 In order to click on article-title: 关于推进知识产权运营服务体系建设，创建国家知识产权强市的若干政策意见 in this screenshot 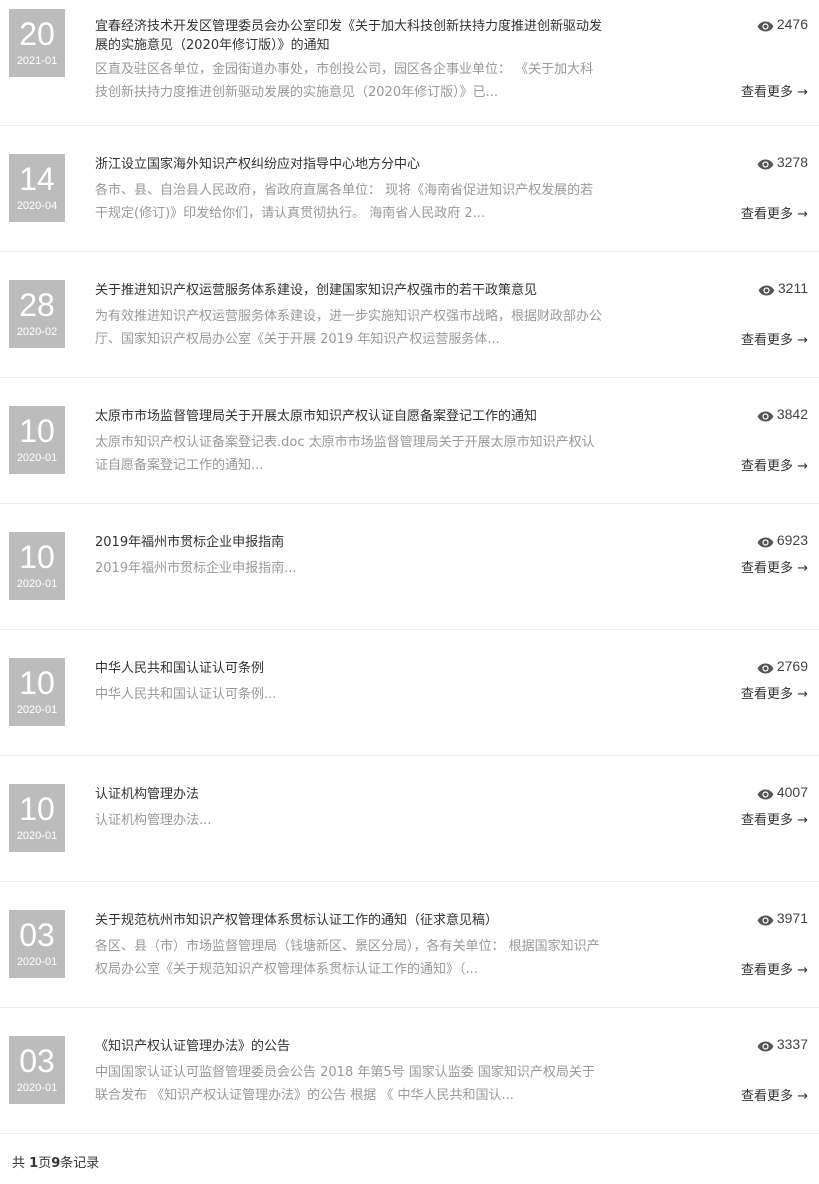, I will do `click(350, 290)`.